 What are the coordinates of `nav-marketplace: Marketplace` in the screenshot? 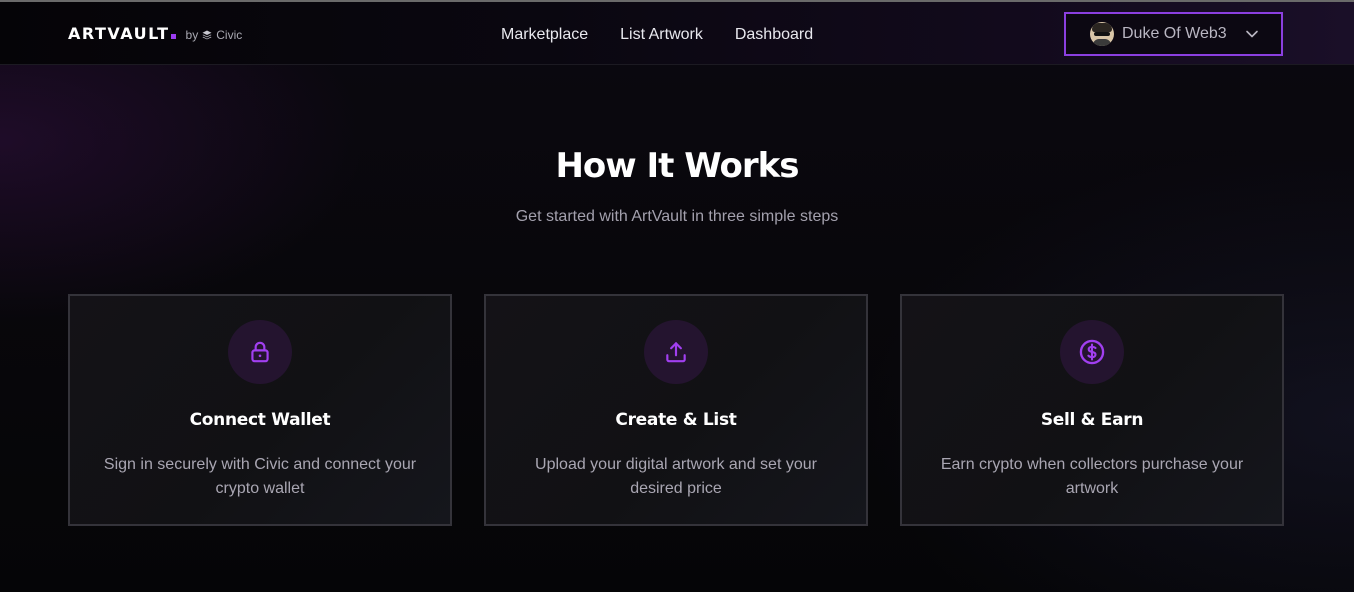 It's located at (544, 35).